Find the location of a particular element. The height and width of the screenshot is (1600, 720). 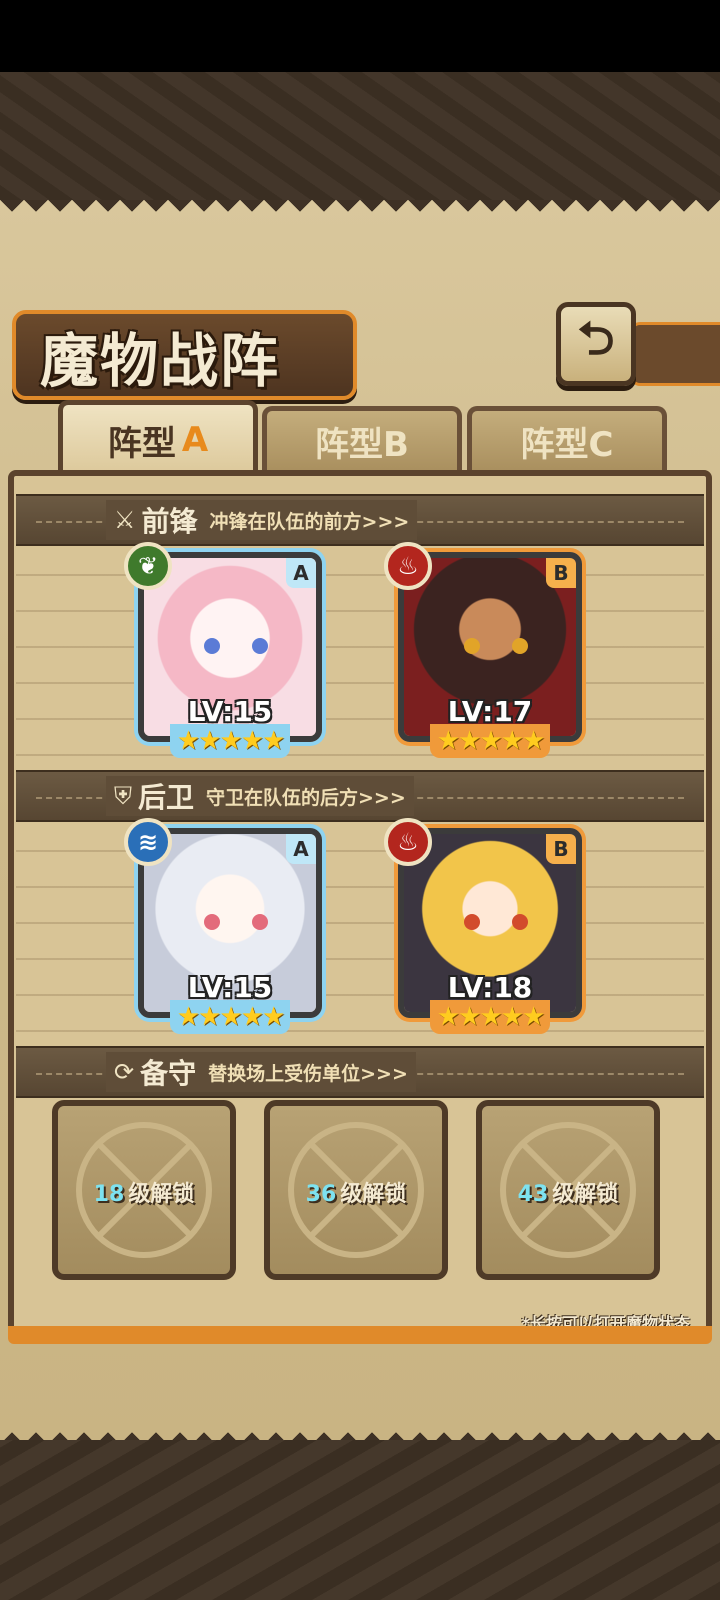

background-map-bottom is located at coordinates (360, 1520).